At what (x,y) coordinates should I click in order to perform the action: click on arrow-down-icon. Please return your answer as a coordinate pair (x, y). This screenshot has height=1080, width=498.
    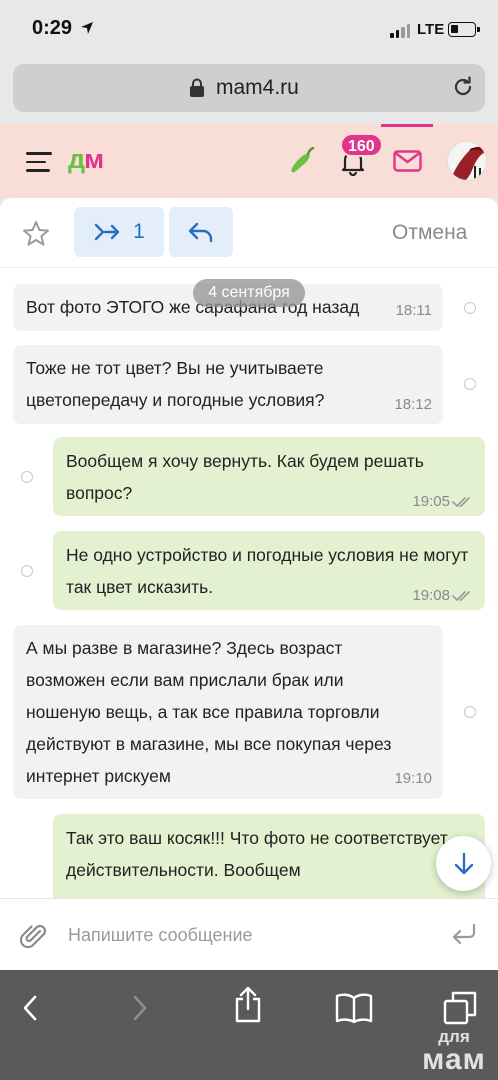
    Looking at the image, I should click on (463, 863).